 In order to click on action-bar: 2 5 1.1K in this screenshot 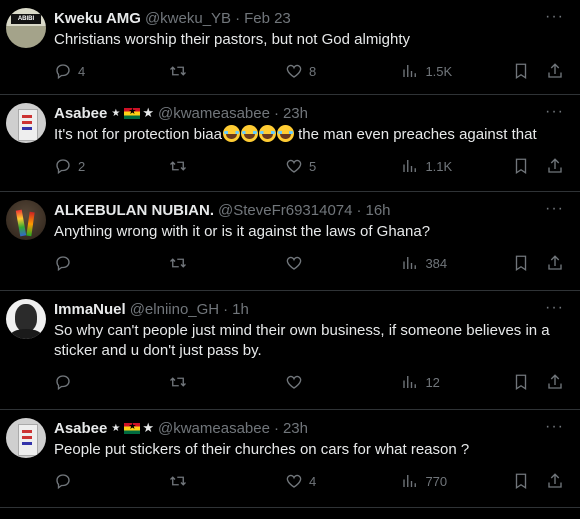, I will do `click(309, 166)`.